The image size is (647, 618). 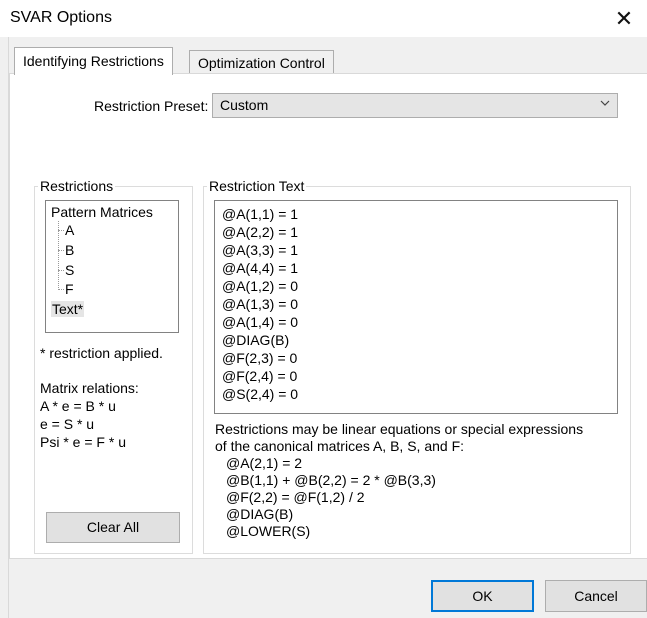 I want to click on help-example: @F(2,2) = @F(1,2) / 2, so click(x=295, y=497).